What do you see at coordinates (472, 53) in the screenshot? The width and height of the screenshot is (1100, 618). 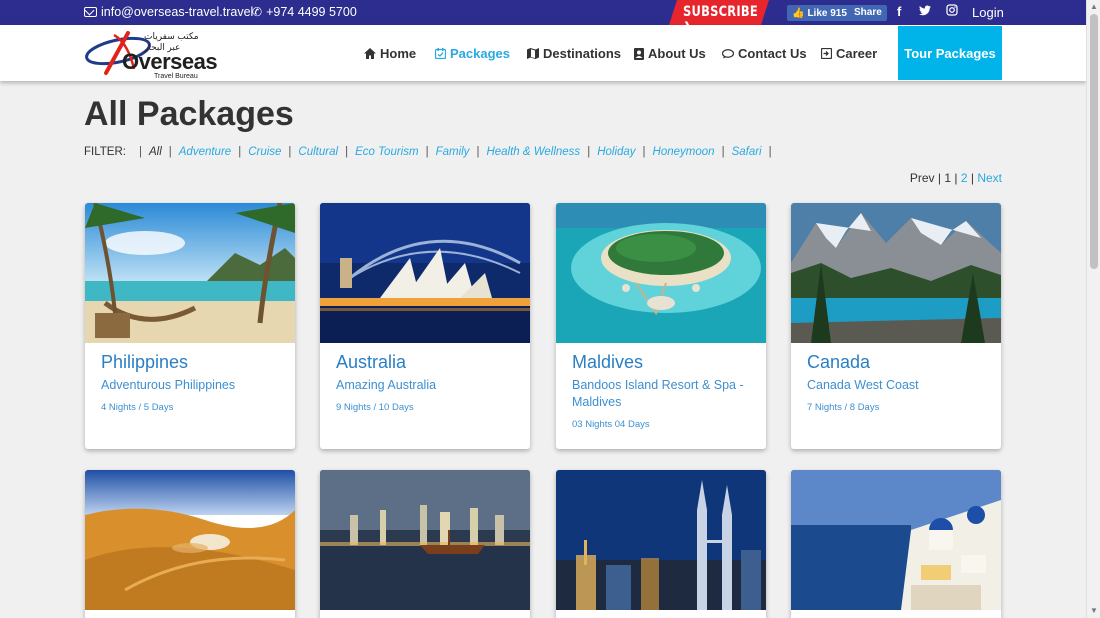 I see `nav-packages: Packages` at bounding box center [472, 53].